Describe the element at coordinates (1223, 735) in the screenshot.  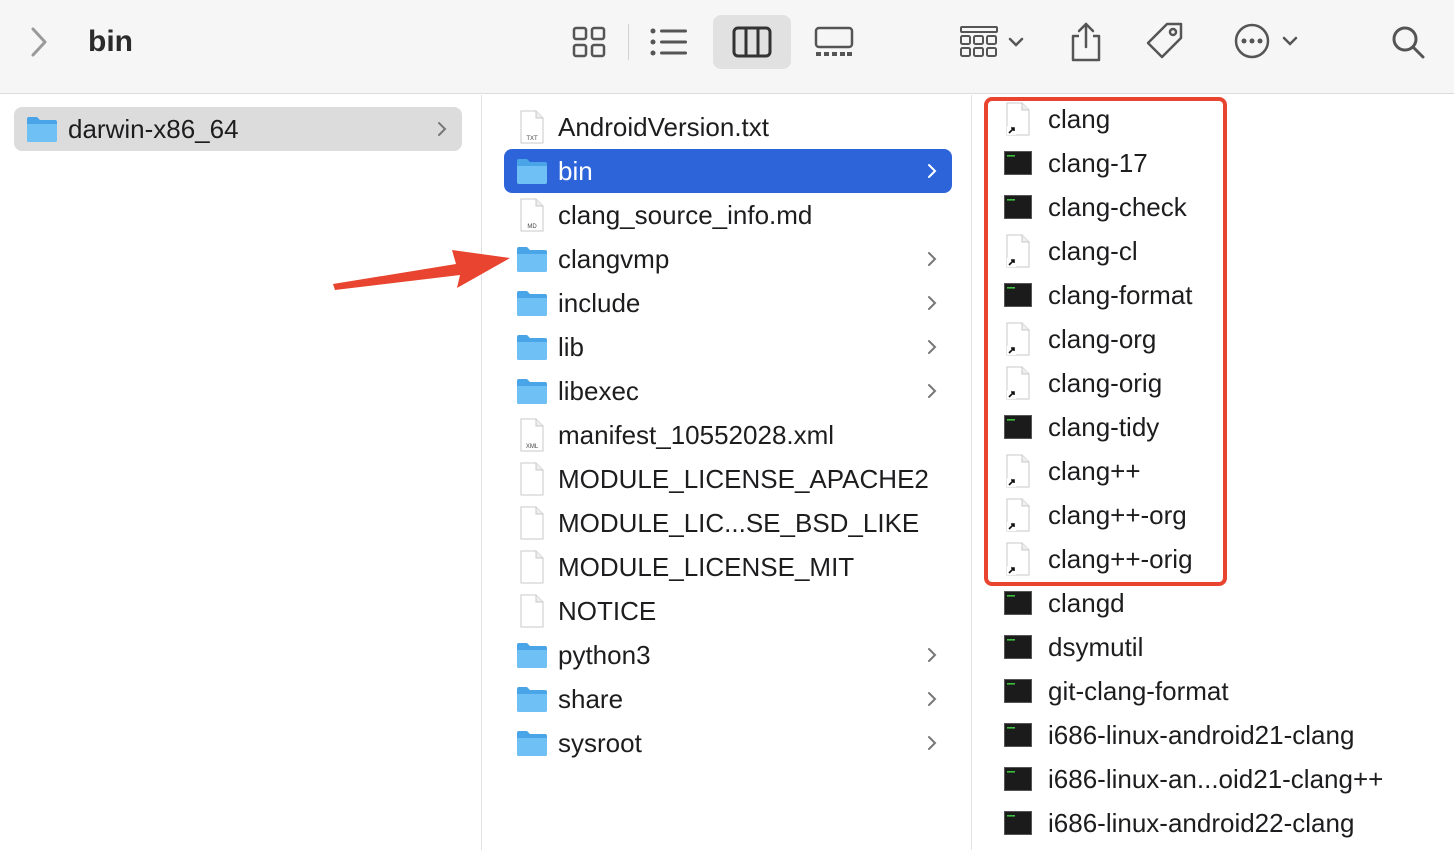
I see `list-item: i686-linux-android21-clang` at that location.